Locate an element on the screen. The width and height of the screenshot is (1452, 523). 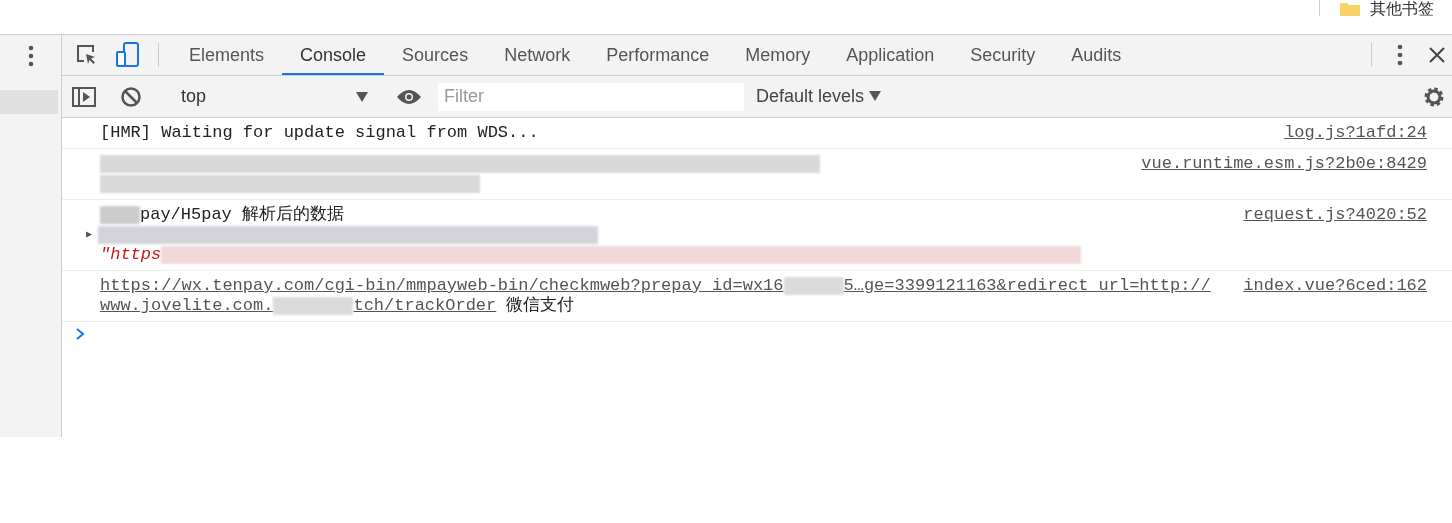
panel-tab: Memory is located at coordinates (778, 56).